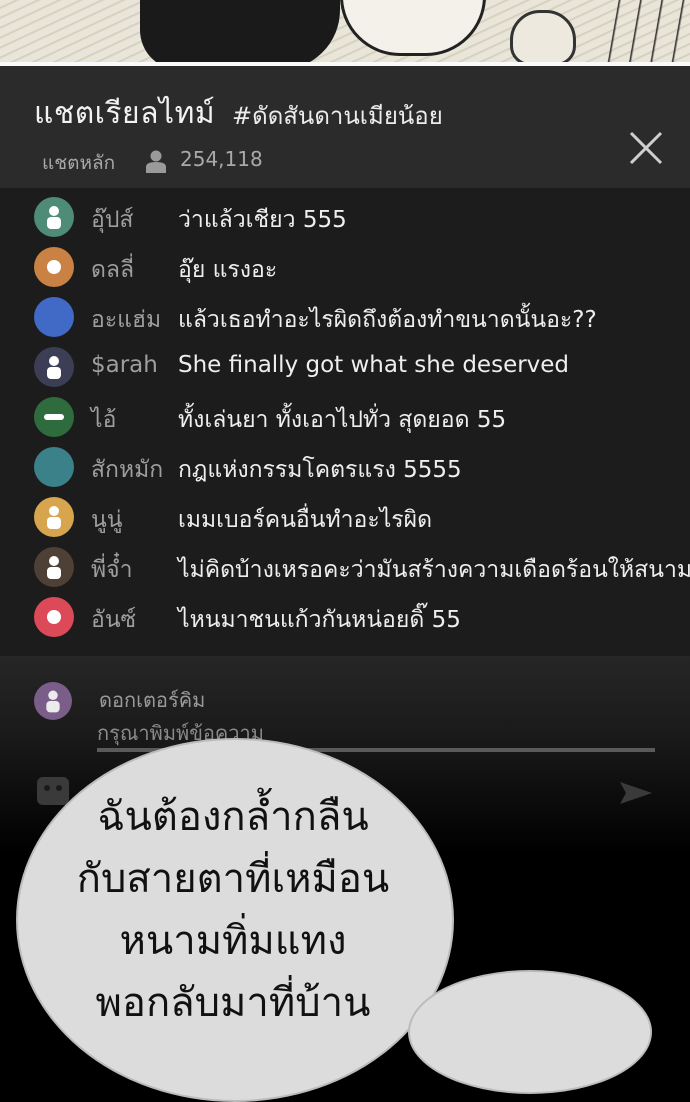 The height and width of the screenshot is (1102, 690). What do you see at coordinates (156, 161) in the screenshot?
I see `viewer-person-icon` at bounding box center [156, 161].